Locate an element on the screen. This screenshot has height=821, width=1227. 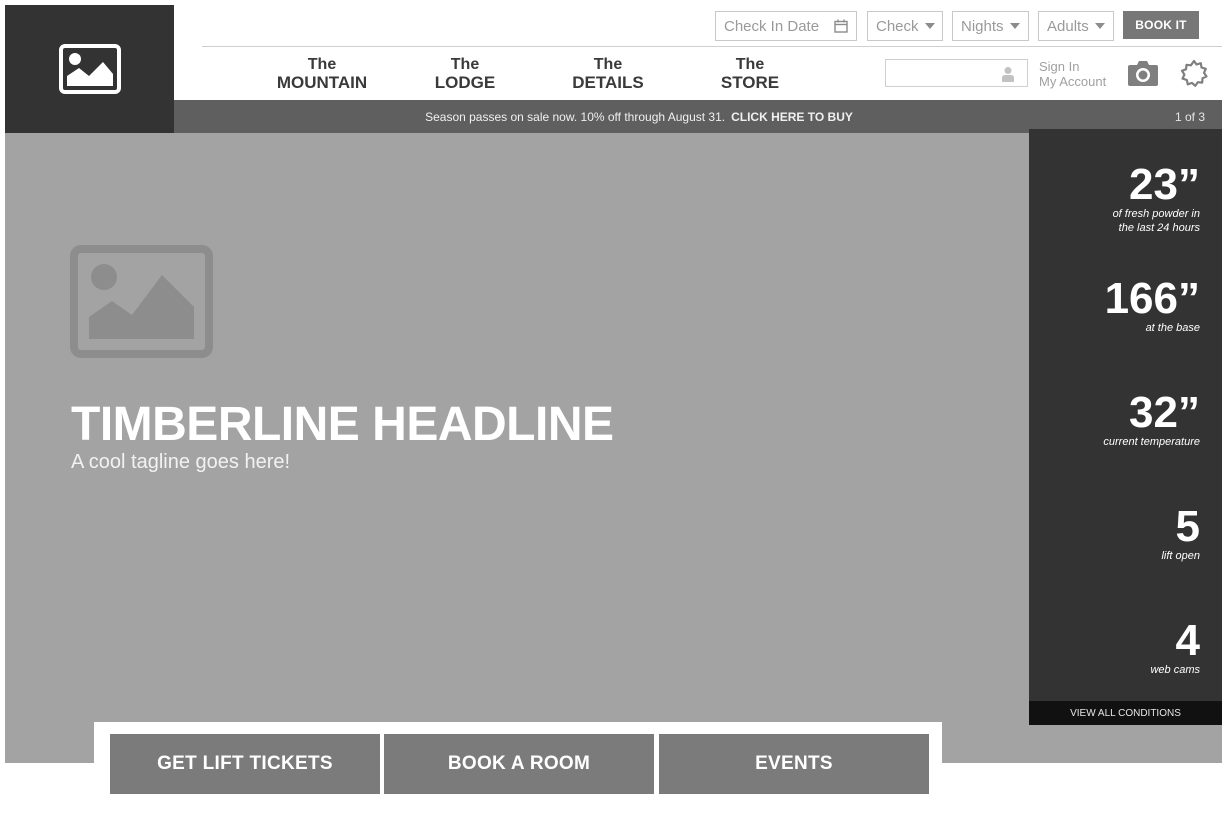
stat-value: 23” is located at coordinates (1164, 184).